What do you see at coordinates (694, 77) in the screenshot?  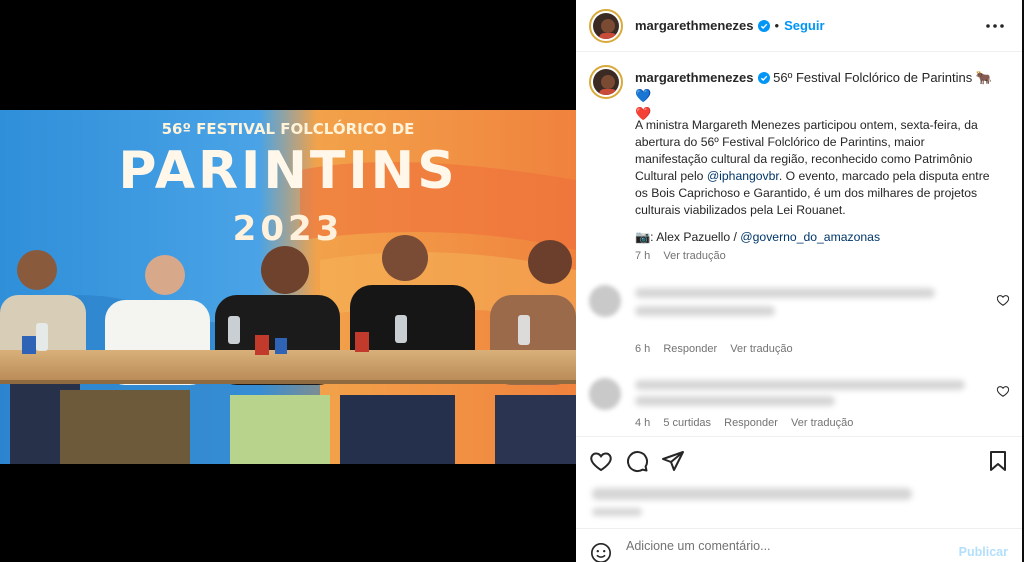 I see `caption-username: margarethmenezes` at bounding box center [694, 77].